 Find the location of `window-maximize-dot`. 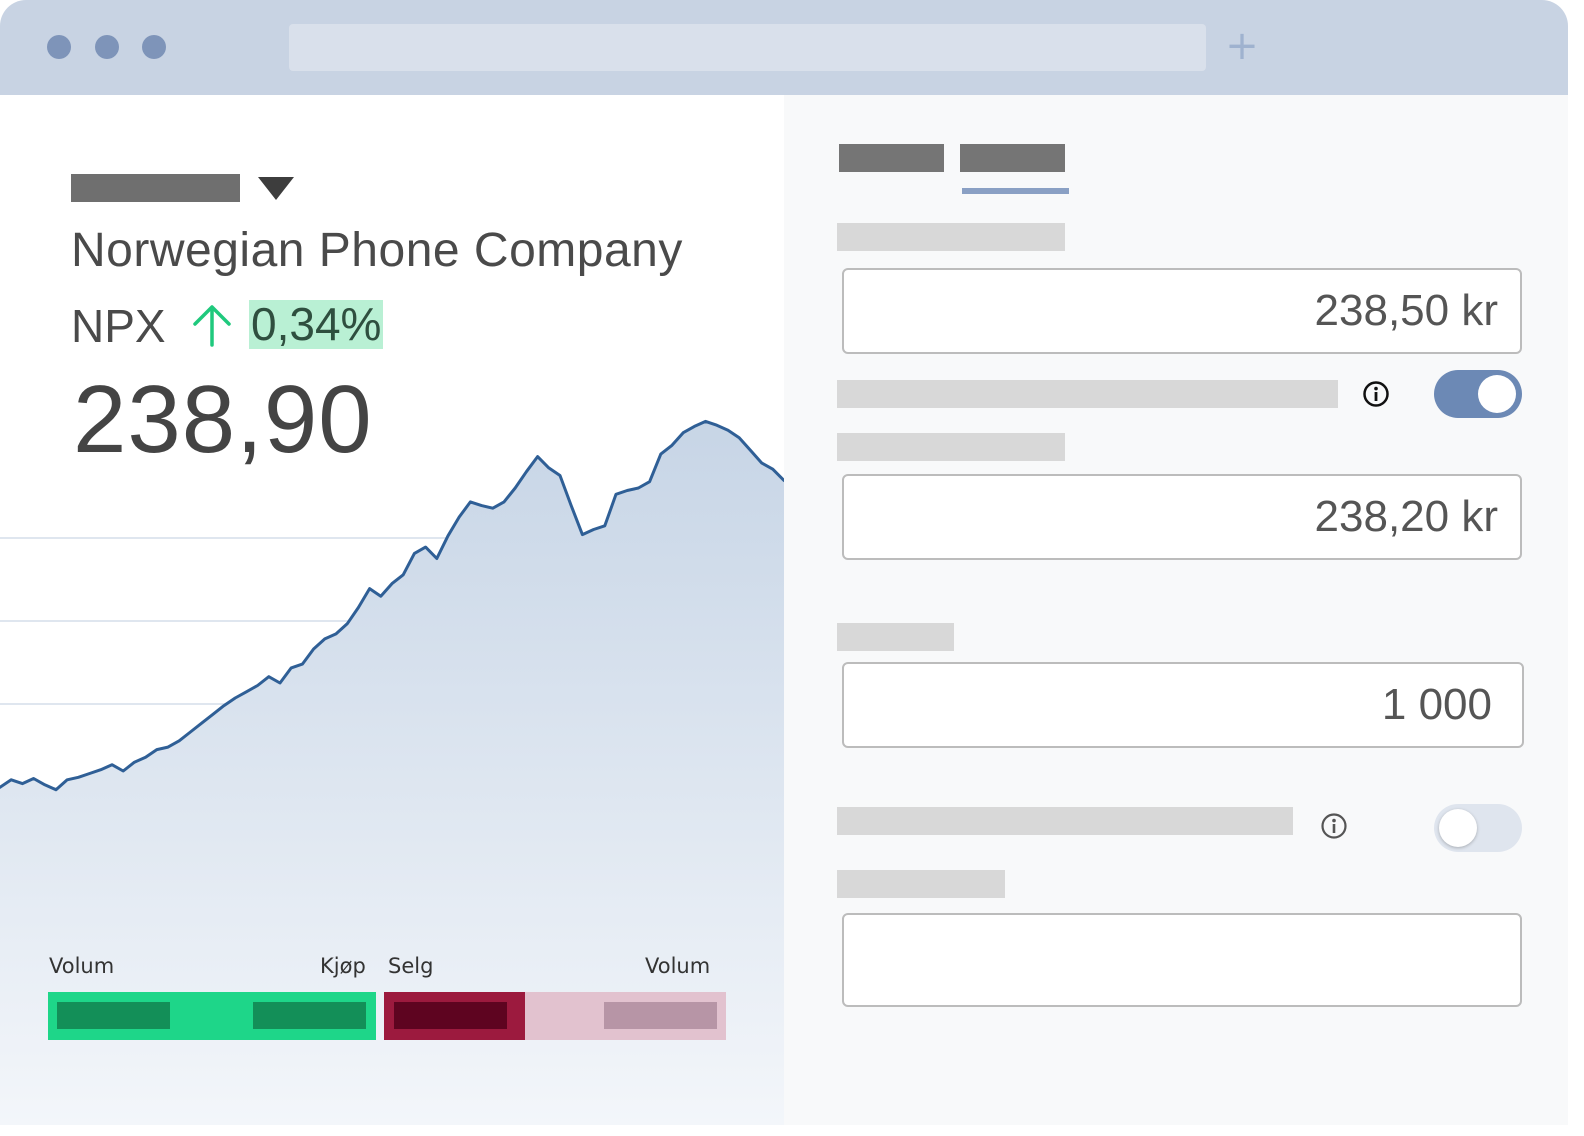

window-maximize-dot is located at coordinates (154, 47).